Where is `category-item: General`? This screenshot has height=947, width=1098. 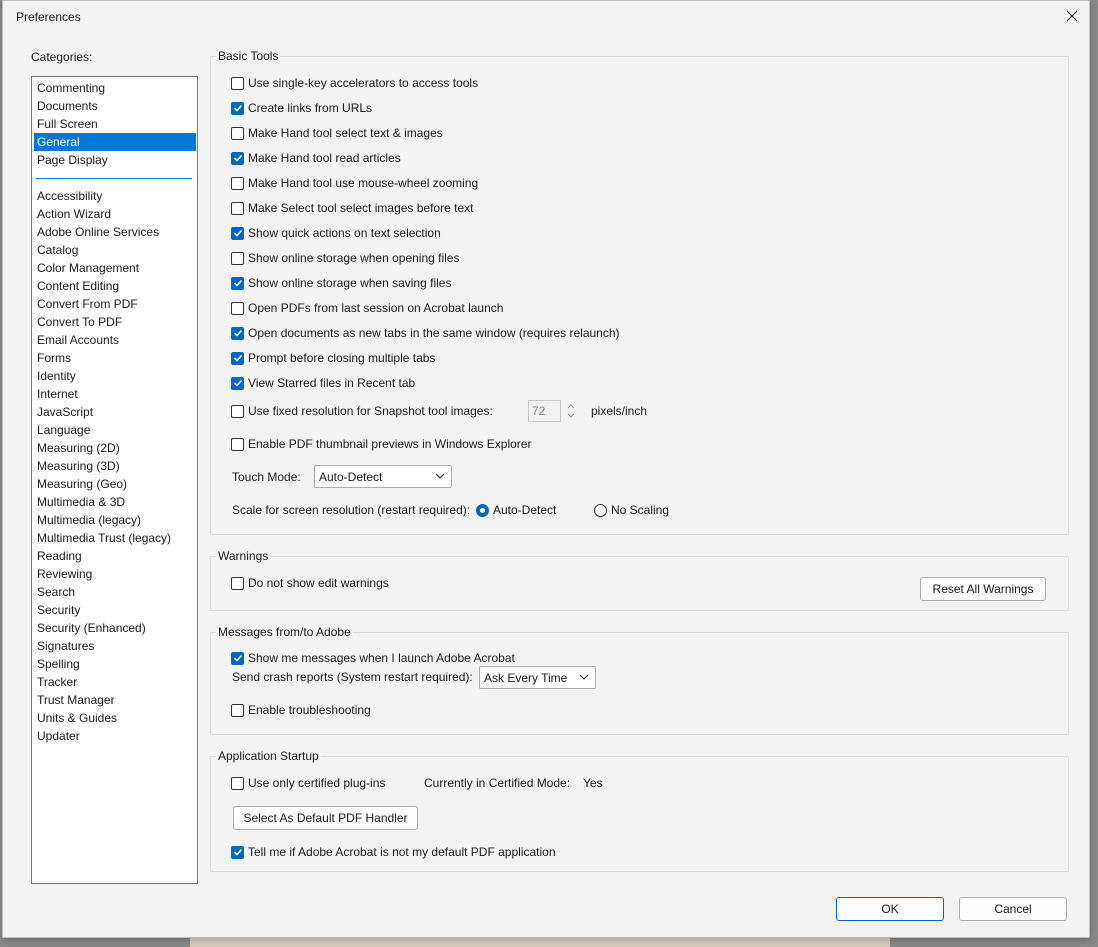
category-item: General is located at coordinates (115, 142).